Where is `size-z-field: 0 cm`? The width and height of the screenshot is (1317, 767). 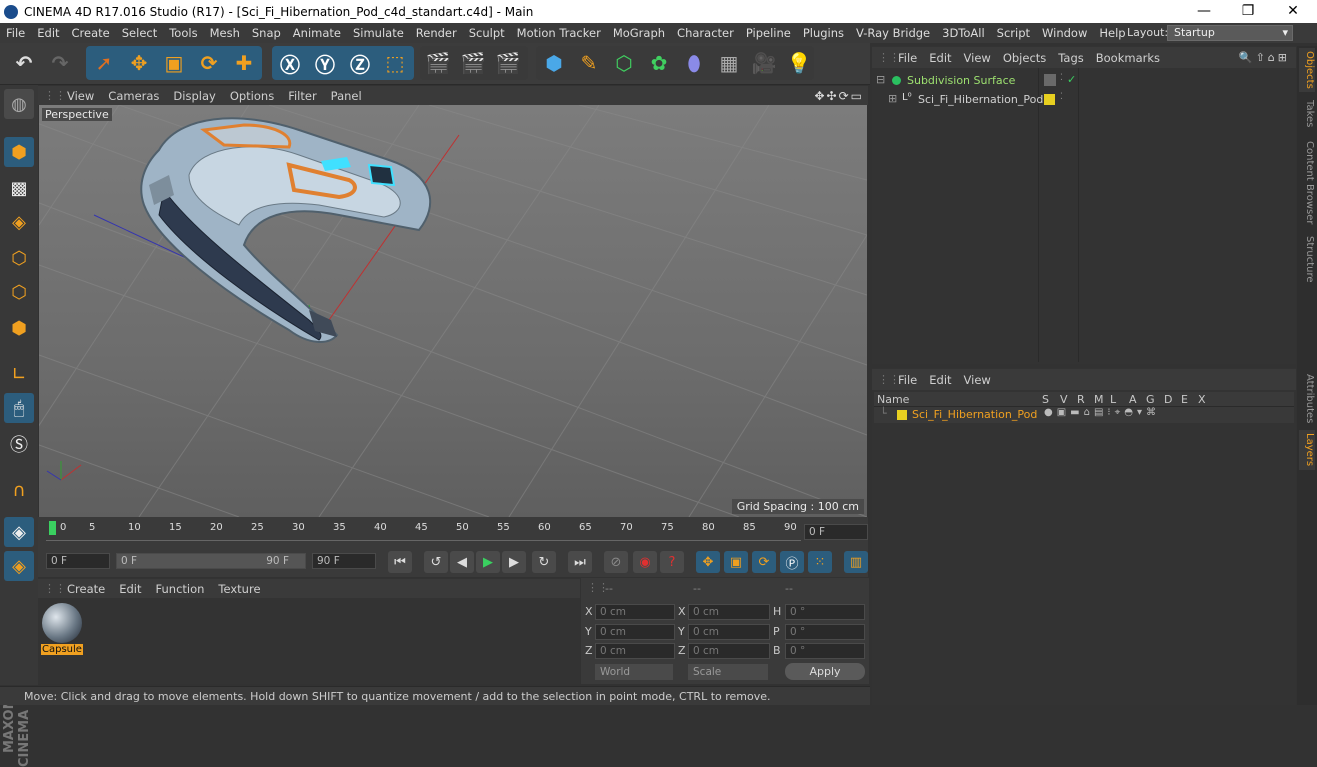 size-z-field: 0 cm is located at coordinates (729, 651).